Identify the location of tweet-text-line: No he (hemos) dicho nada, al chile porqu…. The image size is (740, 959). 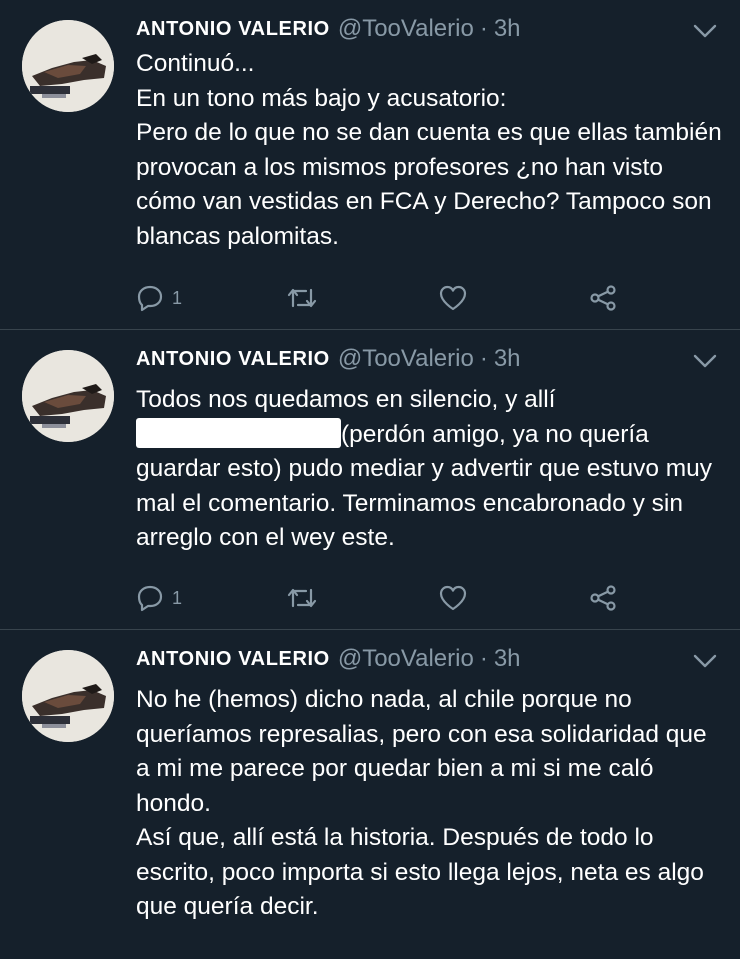
(421, 751).